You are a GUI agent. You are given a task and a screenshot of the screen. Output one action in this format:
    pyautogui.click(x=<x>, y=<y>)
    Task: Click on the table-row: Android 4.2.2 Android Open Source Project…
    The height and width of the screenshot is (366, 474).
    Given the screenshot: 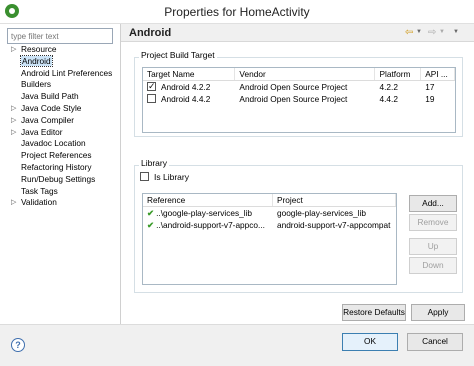 What is the action you would take?
    pyautogui.click(x=299, y=87)
    